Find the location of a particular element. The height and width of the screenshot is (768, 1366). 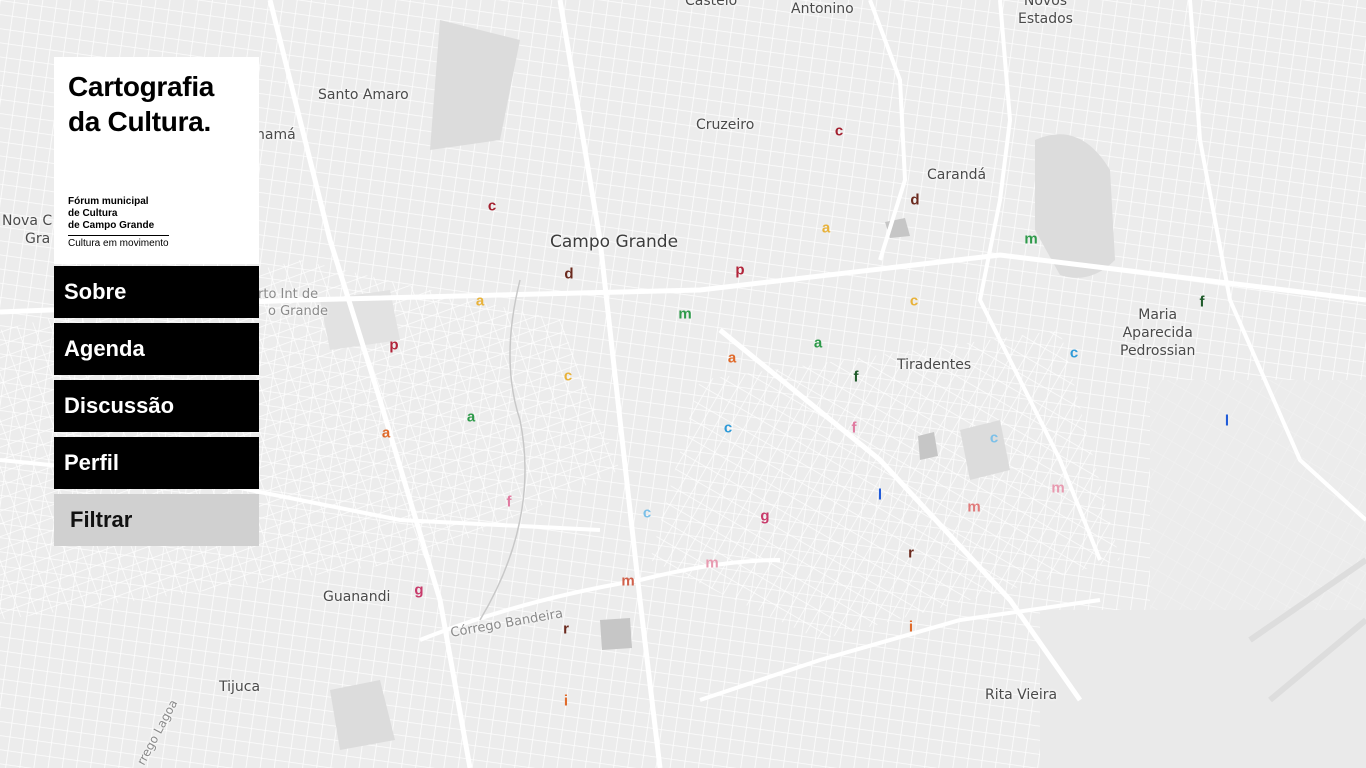

place-panama: namá is located at coordinates (276, 135).